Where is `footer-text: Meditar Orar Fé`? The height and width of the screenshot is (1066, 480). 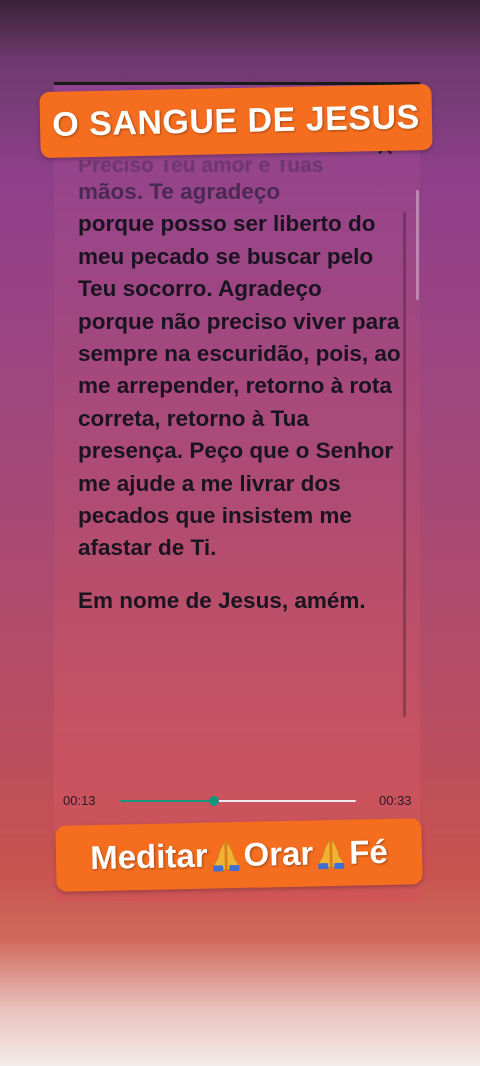 footer-text: Meditar Orar Fé is located at coordinates (239, 855).